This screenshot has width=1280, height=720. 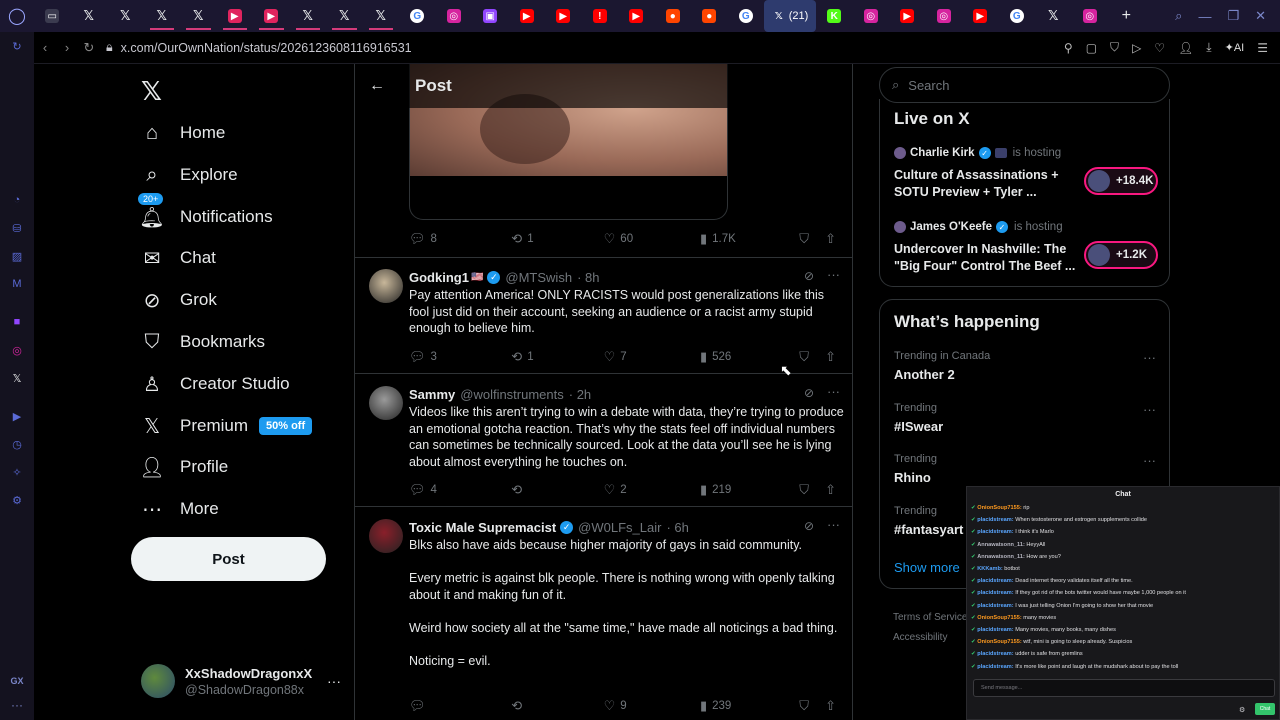 What do you see at coordinates (652, 490) in the screenshot?
I see `like-action: ♡ 2` at bounding box center [652, 490].